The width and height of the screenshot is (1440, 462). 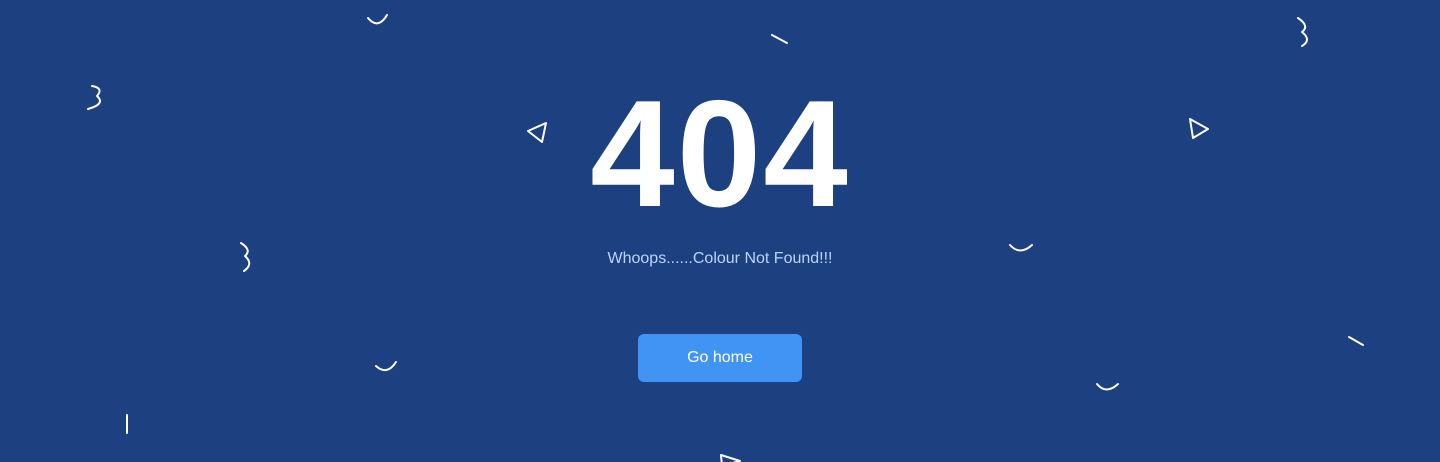 I want to click on go-home-button: Go home, so click(x=720, y=358).